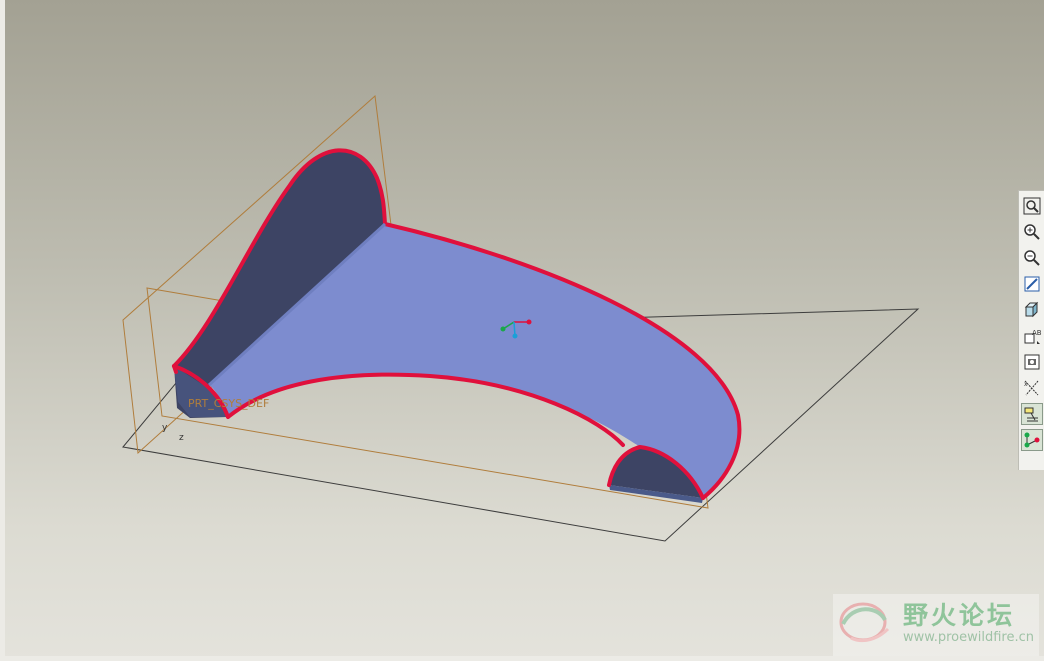 This screenshot has width=1044, height=661. What do you see at coordinates (522, 658) in the screenshot?
I see `window-frame-bottom` at bounding box center [522, 658].